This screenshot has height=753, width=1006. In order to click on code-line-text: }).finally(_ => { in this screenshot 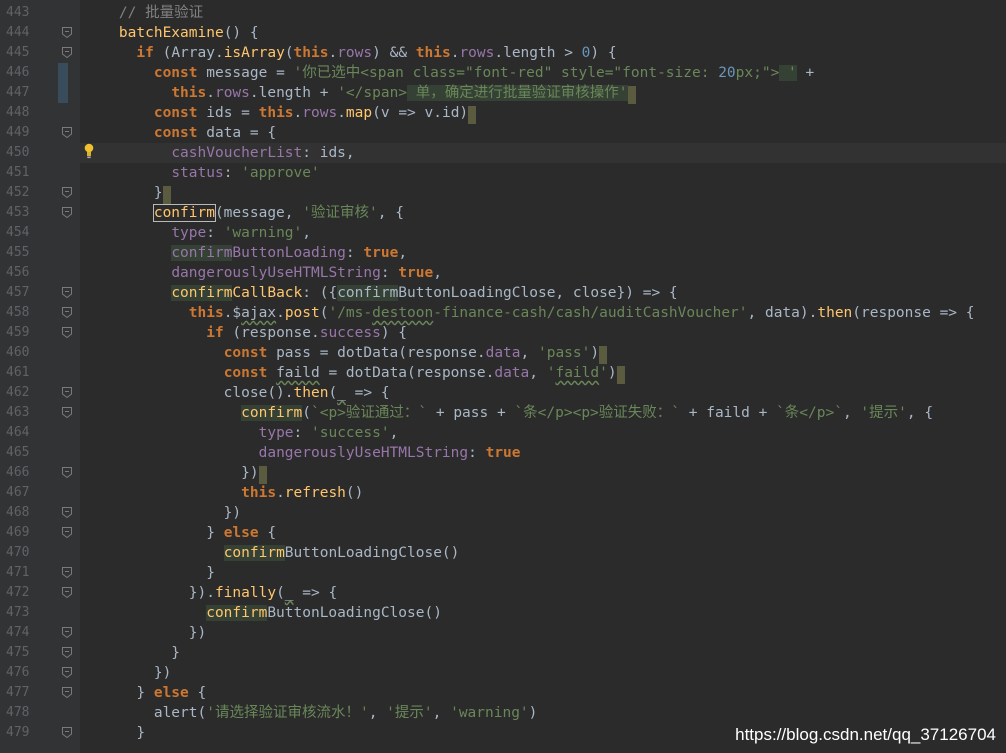, I will do `click(210, 593)`.